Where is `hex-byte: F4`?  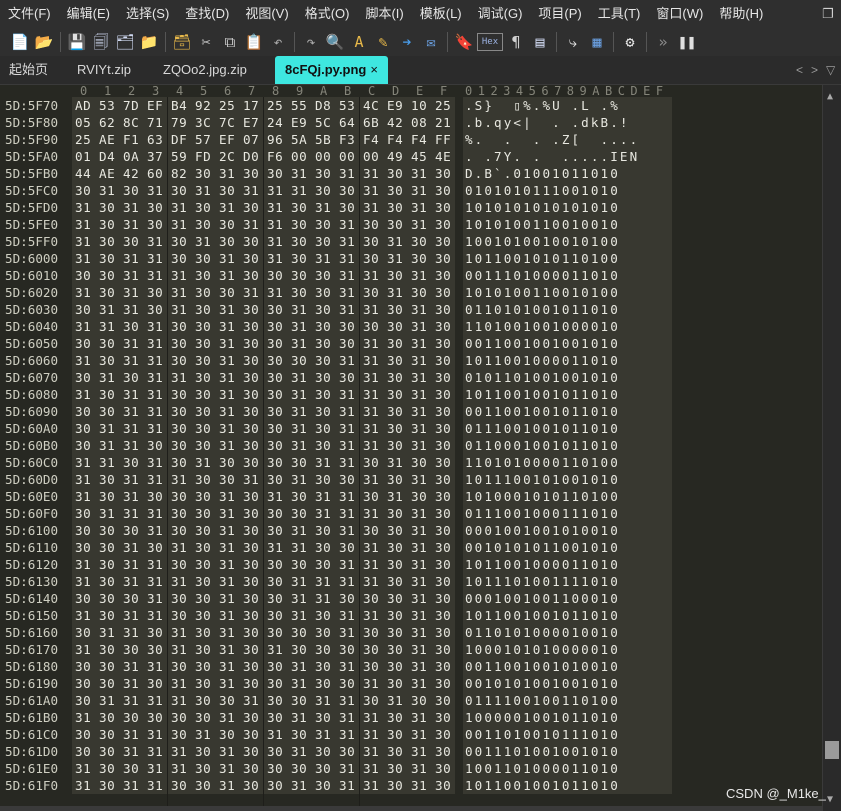
hex-byte: F4 is located at coordinates (371, 139).